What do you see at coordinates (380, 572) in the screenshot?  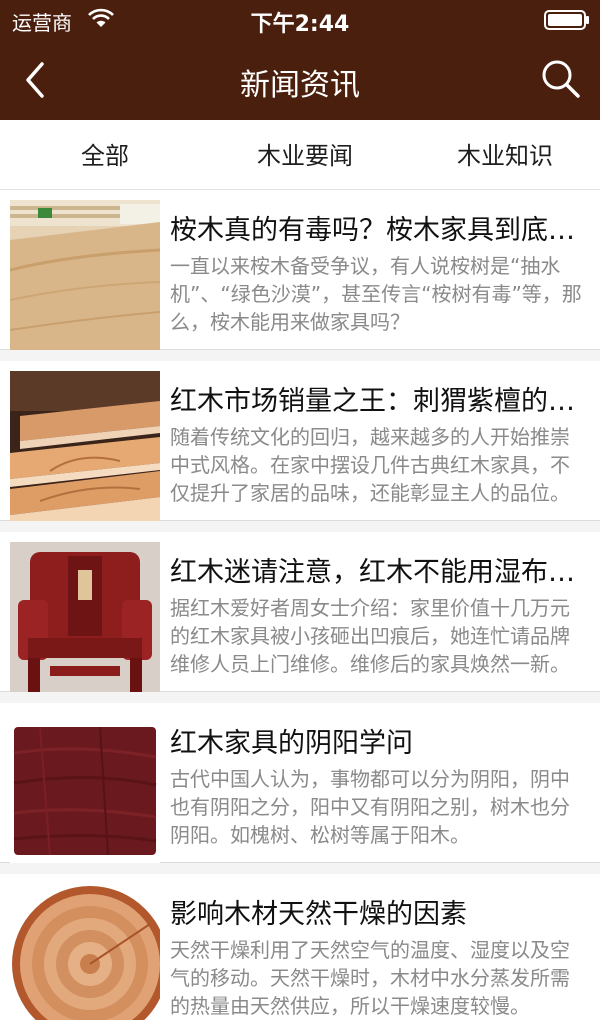 I see `news-title: 红木迷请注意，红木不能用湿布擦拭` at bounding box center [380, 572].